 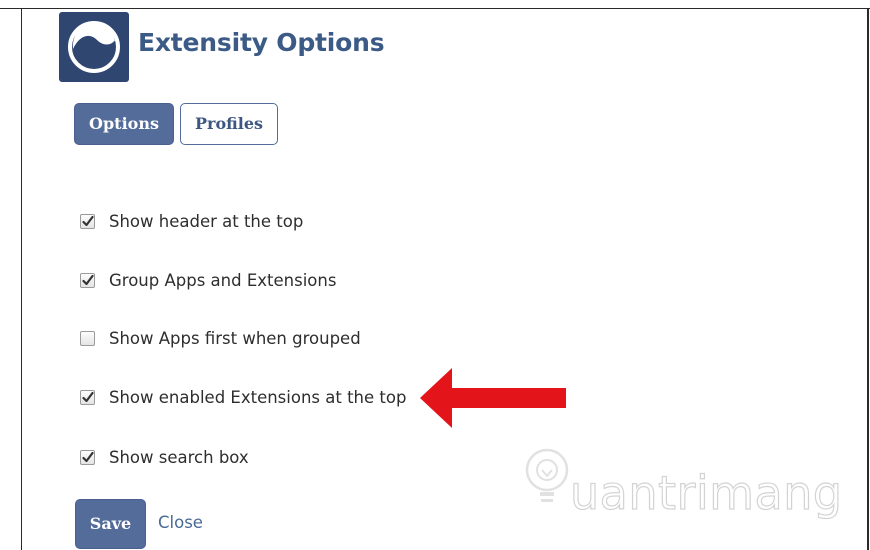 I want to click on option-search-box: Show search box, so click(x=164, y=457).